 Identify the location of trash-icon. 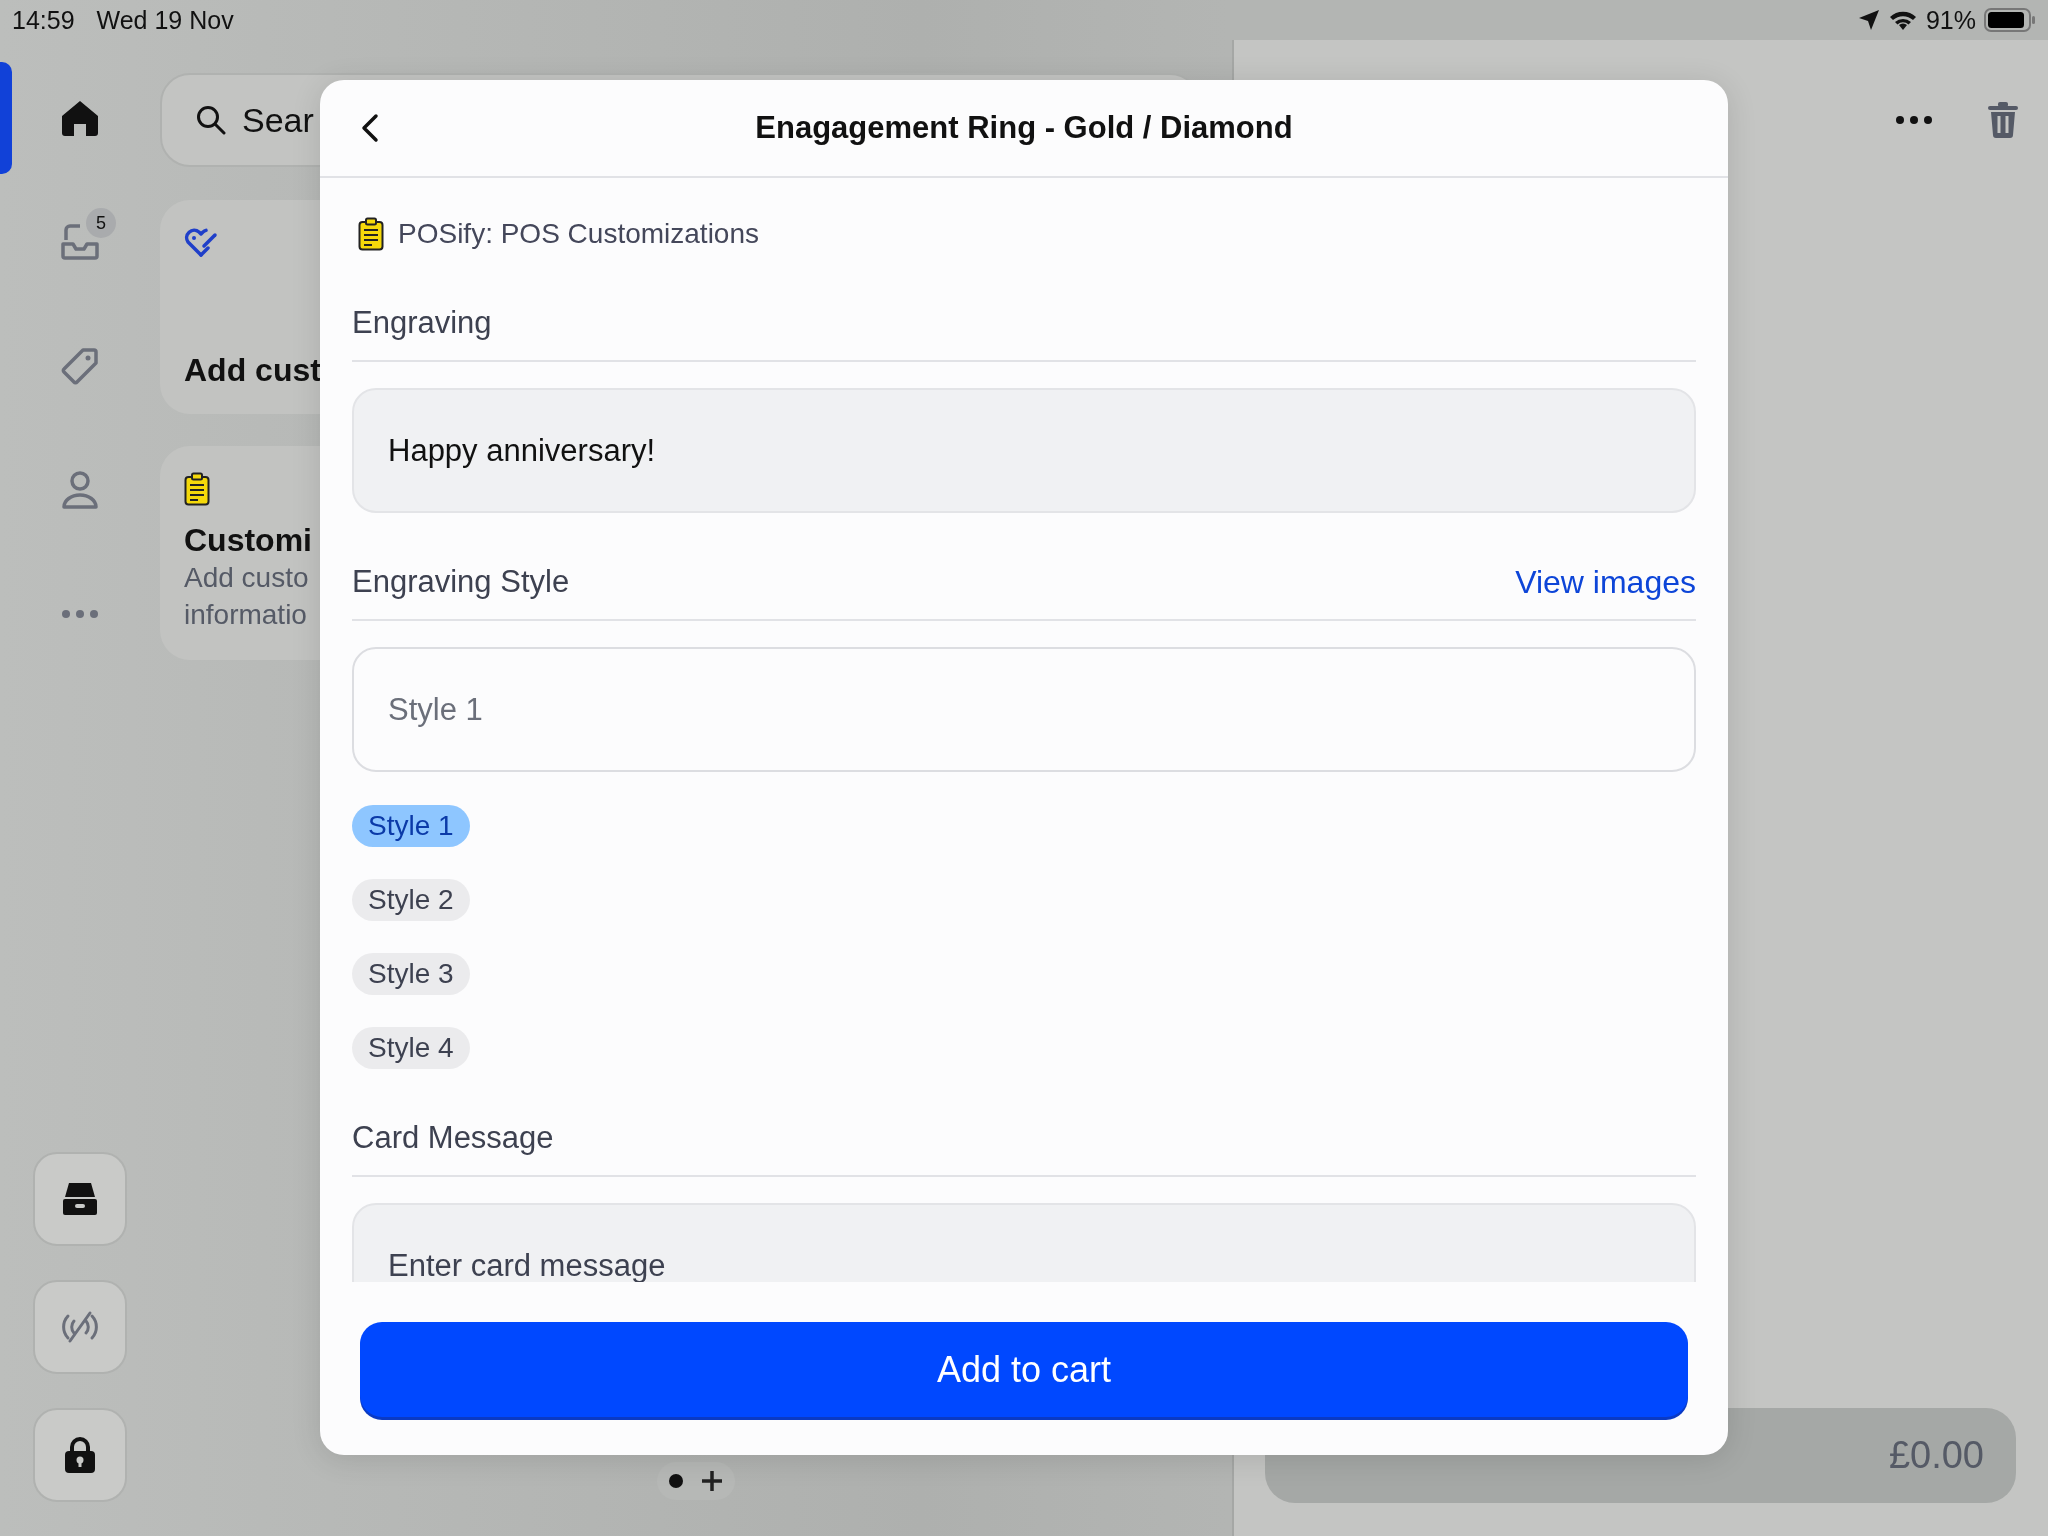
(2003, 120).